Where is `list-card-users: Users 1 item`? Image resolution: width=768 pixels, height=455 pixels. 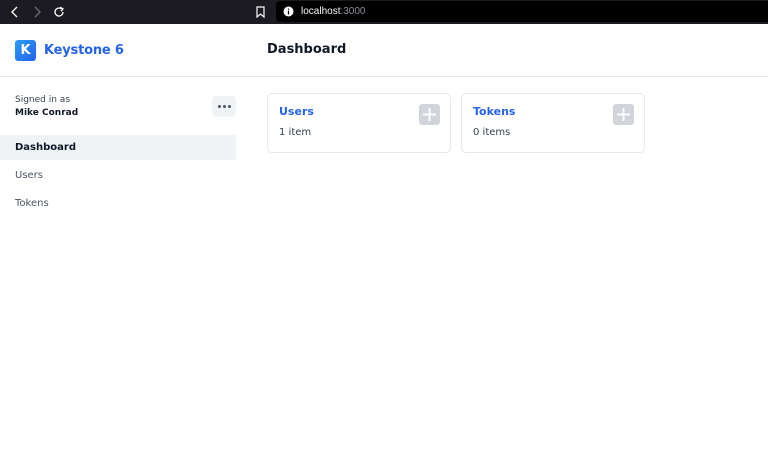 list-card-users: Users 1 item is located at coordinates (359, 123).